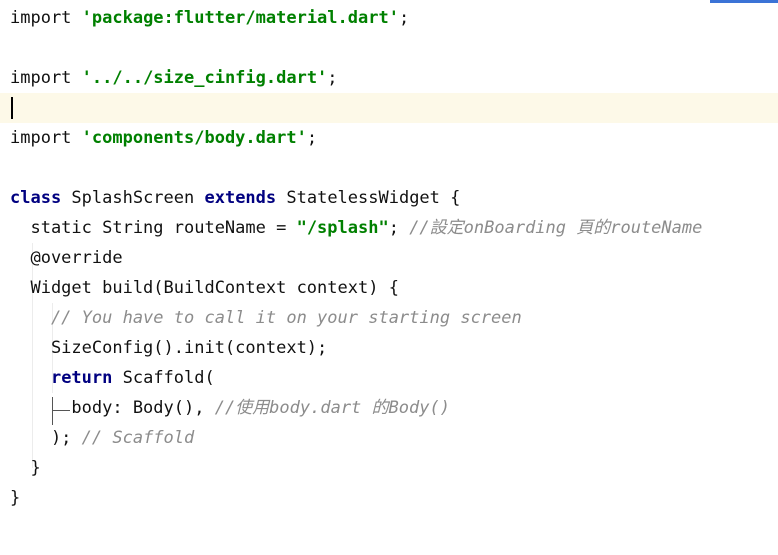  What do you see at coordinates (61, 410) in the screenshot?
I see `closing-label-guide-branch` at bounding box center [61, 410].